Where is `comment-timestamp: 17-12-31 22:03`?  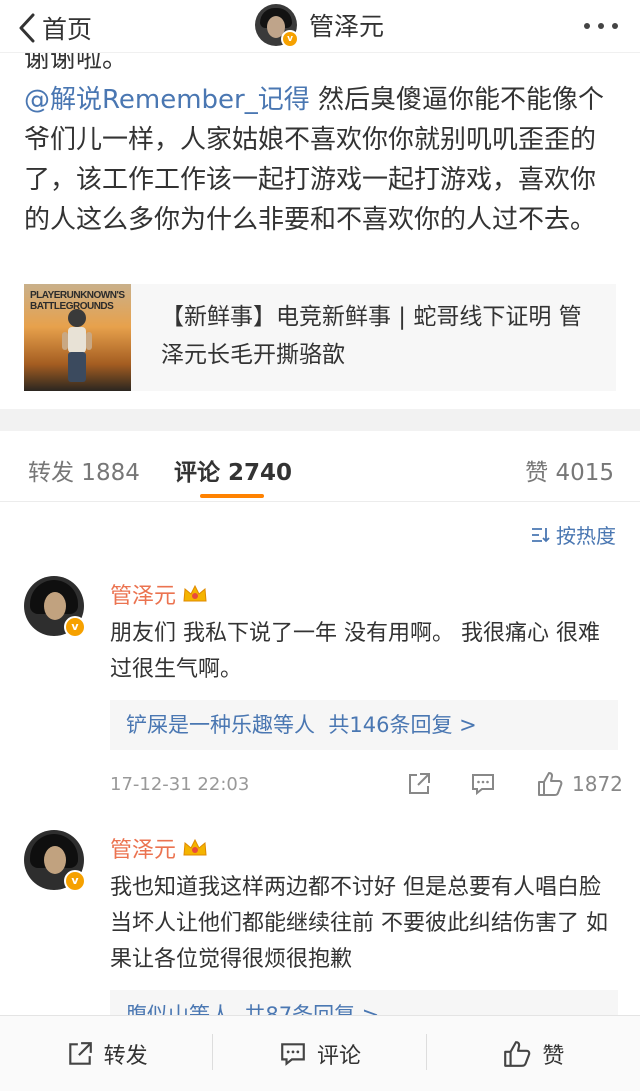
comment-timestamp: 17-12-31 22:03 is located at coordinates (180, 784).